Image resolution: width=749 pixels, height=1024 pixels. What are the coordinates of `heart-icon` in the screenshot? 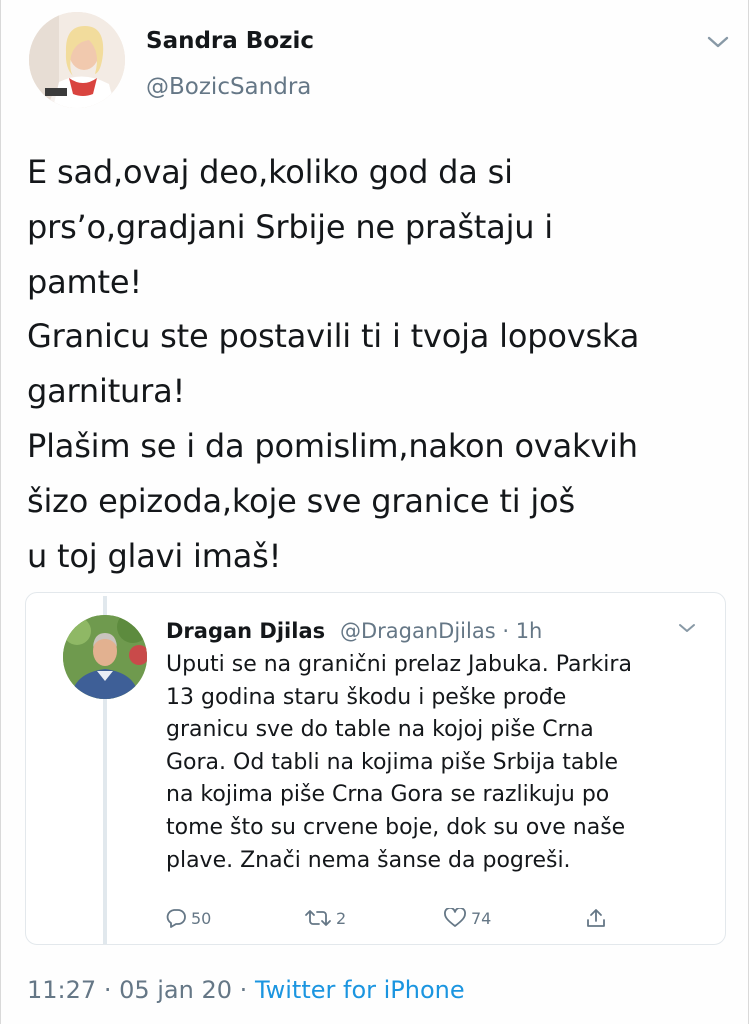 It's located at (455, 917).